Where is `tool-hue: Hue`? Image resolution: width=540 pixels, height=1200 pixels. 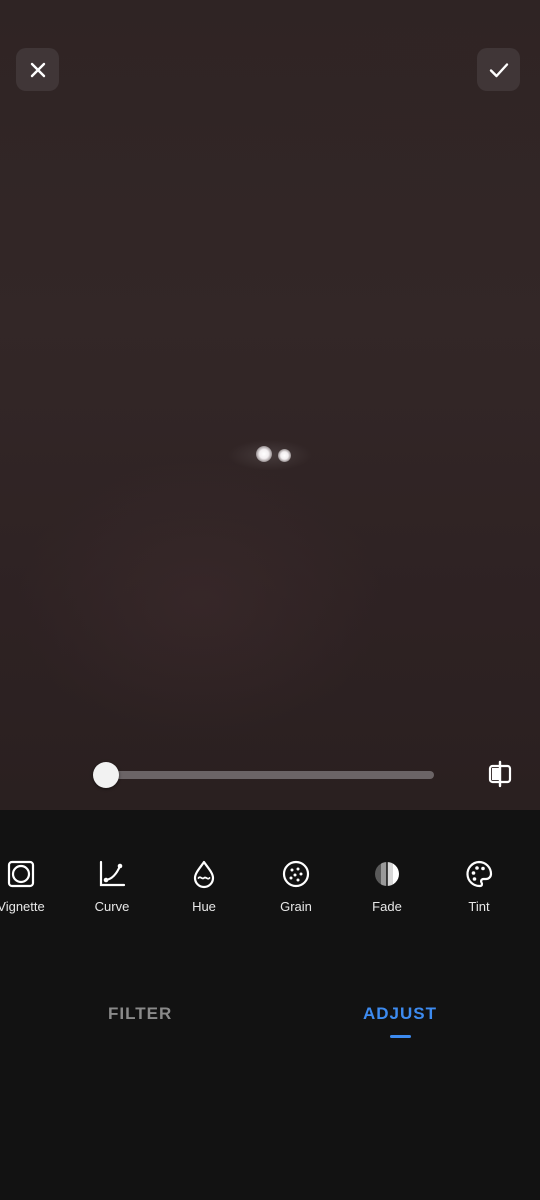
tool-hue: Hue is located at coordinates (204, 895).